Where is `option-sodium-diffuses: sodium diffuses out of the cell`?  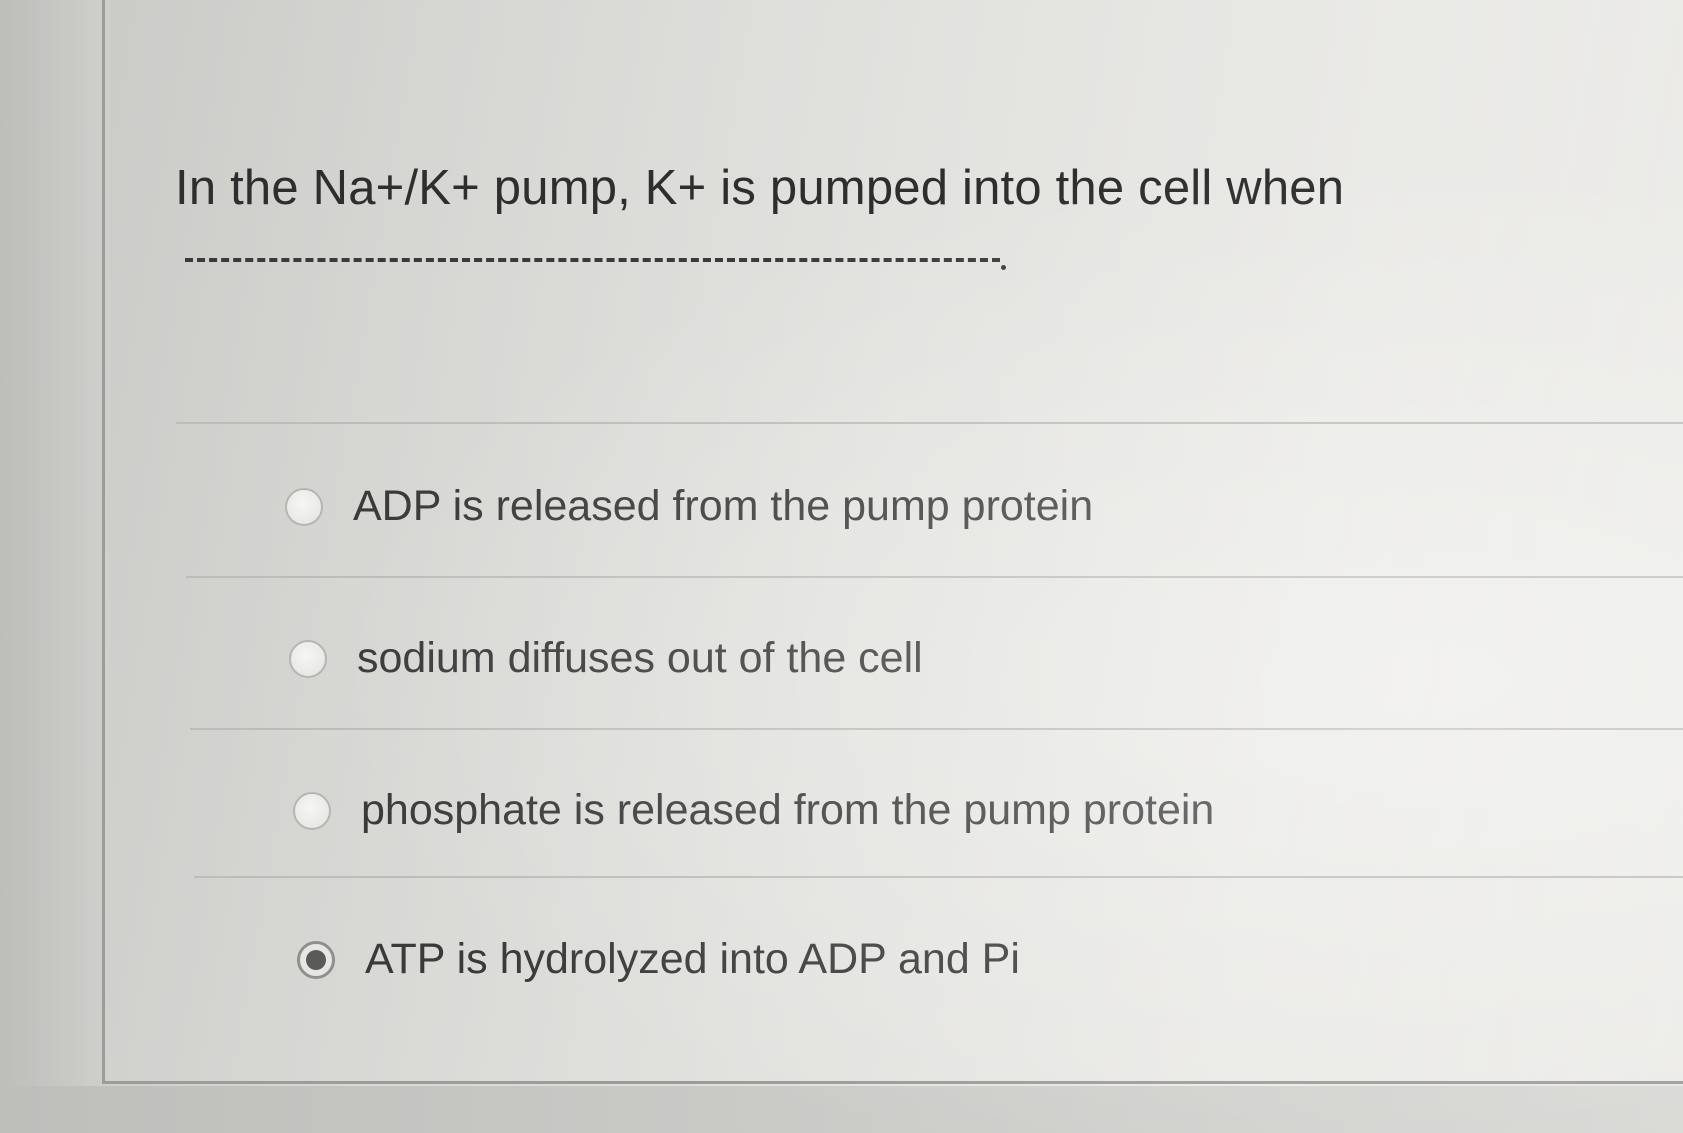
option-sodium-diffuses: sodium diffuses out of the cell is located at coordinates (606, 658).